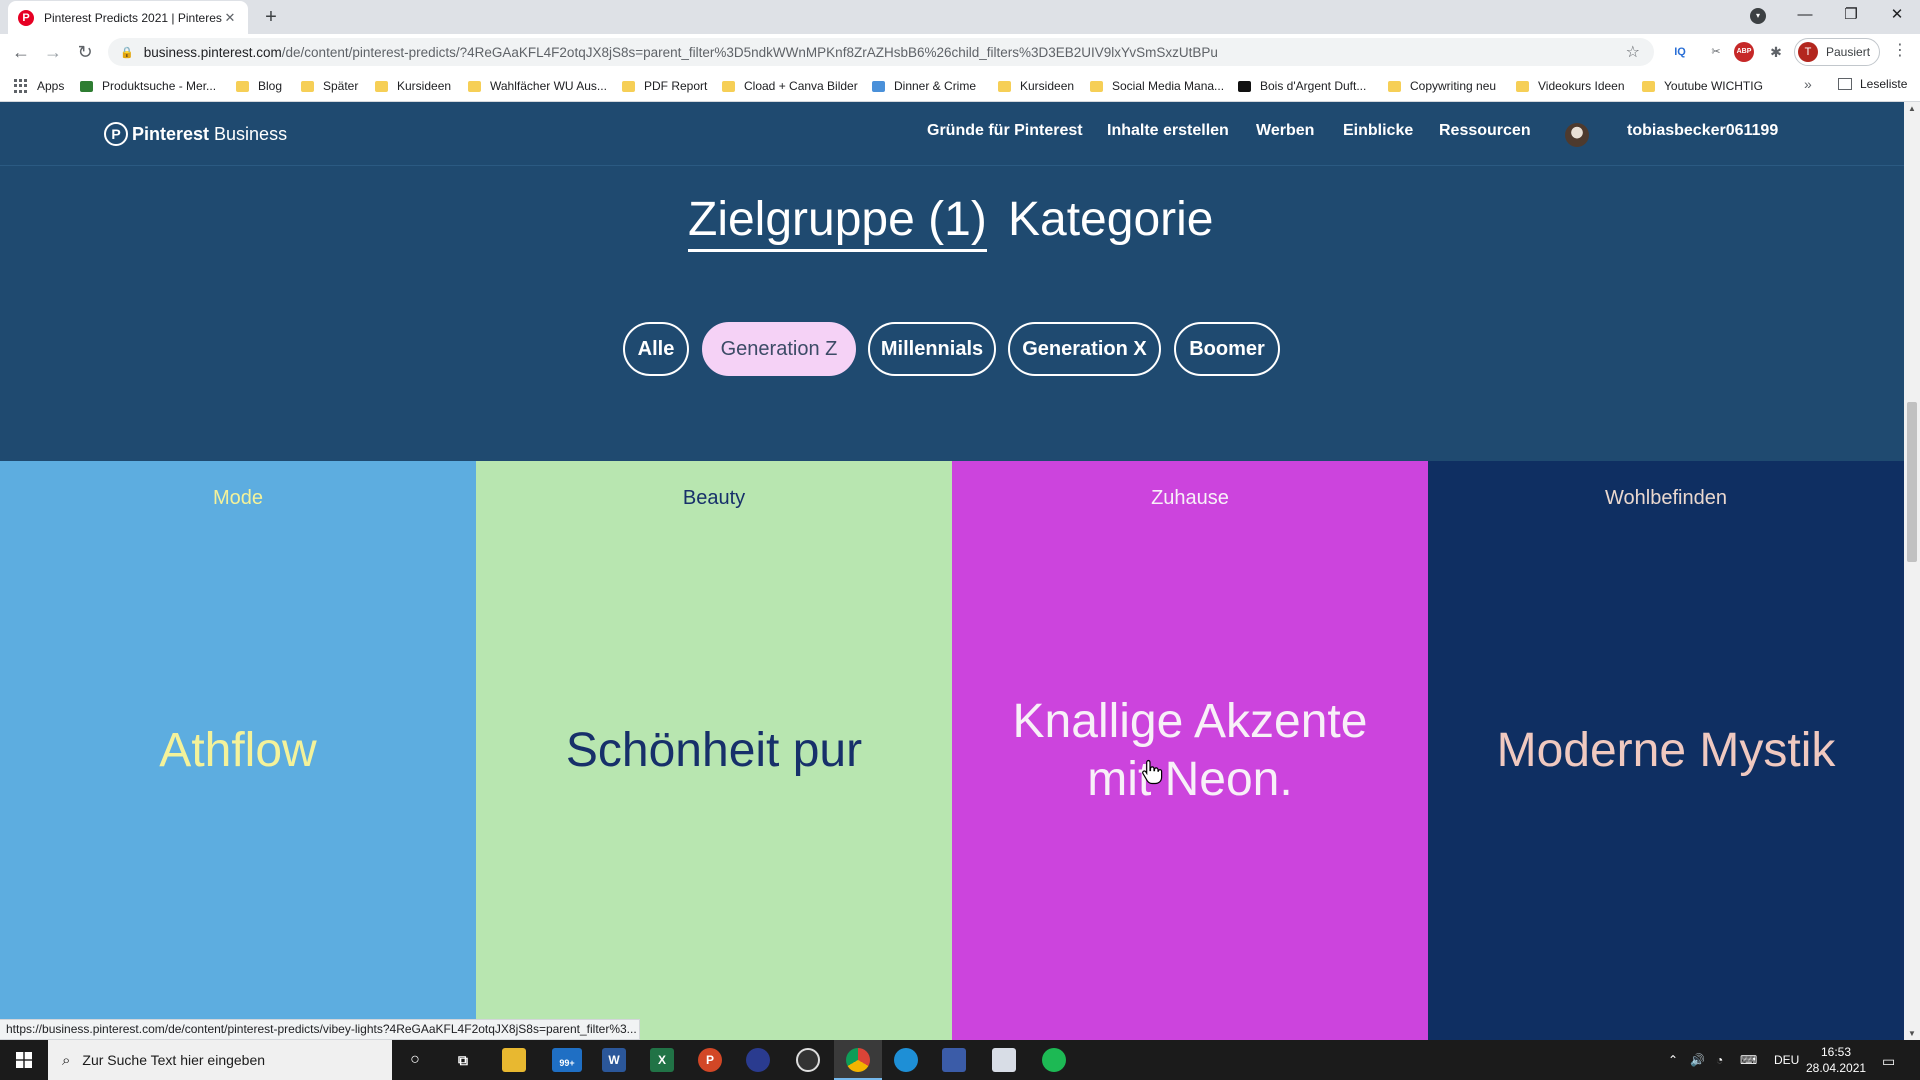 The image size is (1920, 1080). I want to click on extension-puzzle-badge-icon: ✂, so click(1716, 52).